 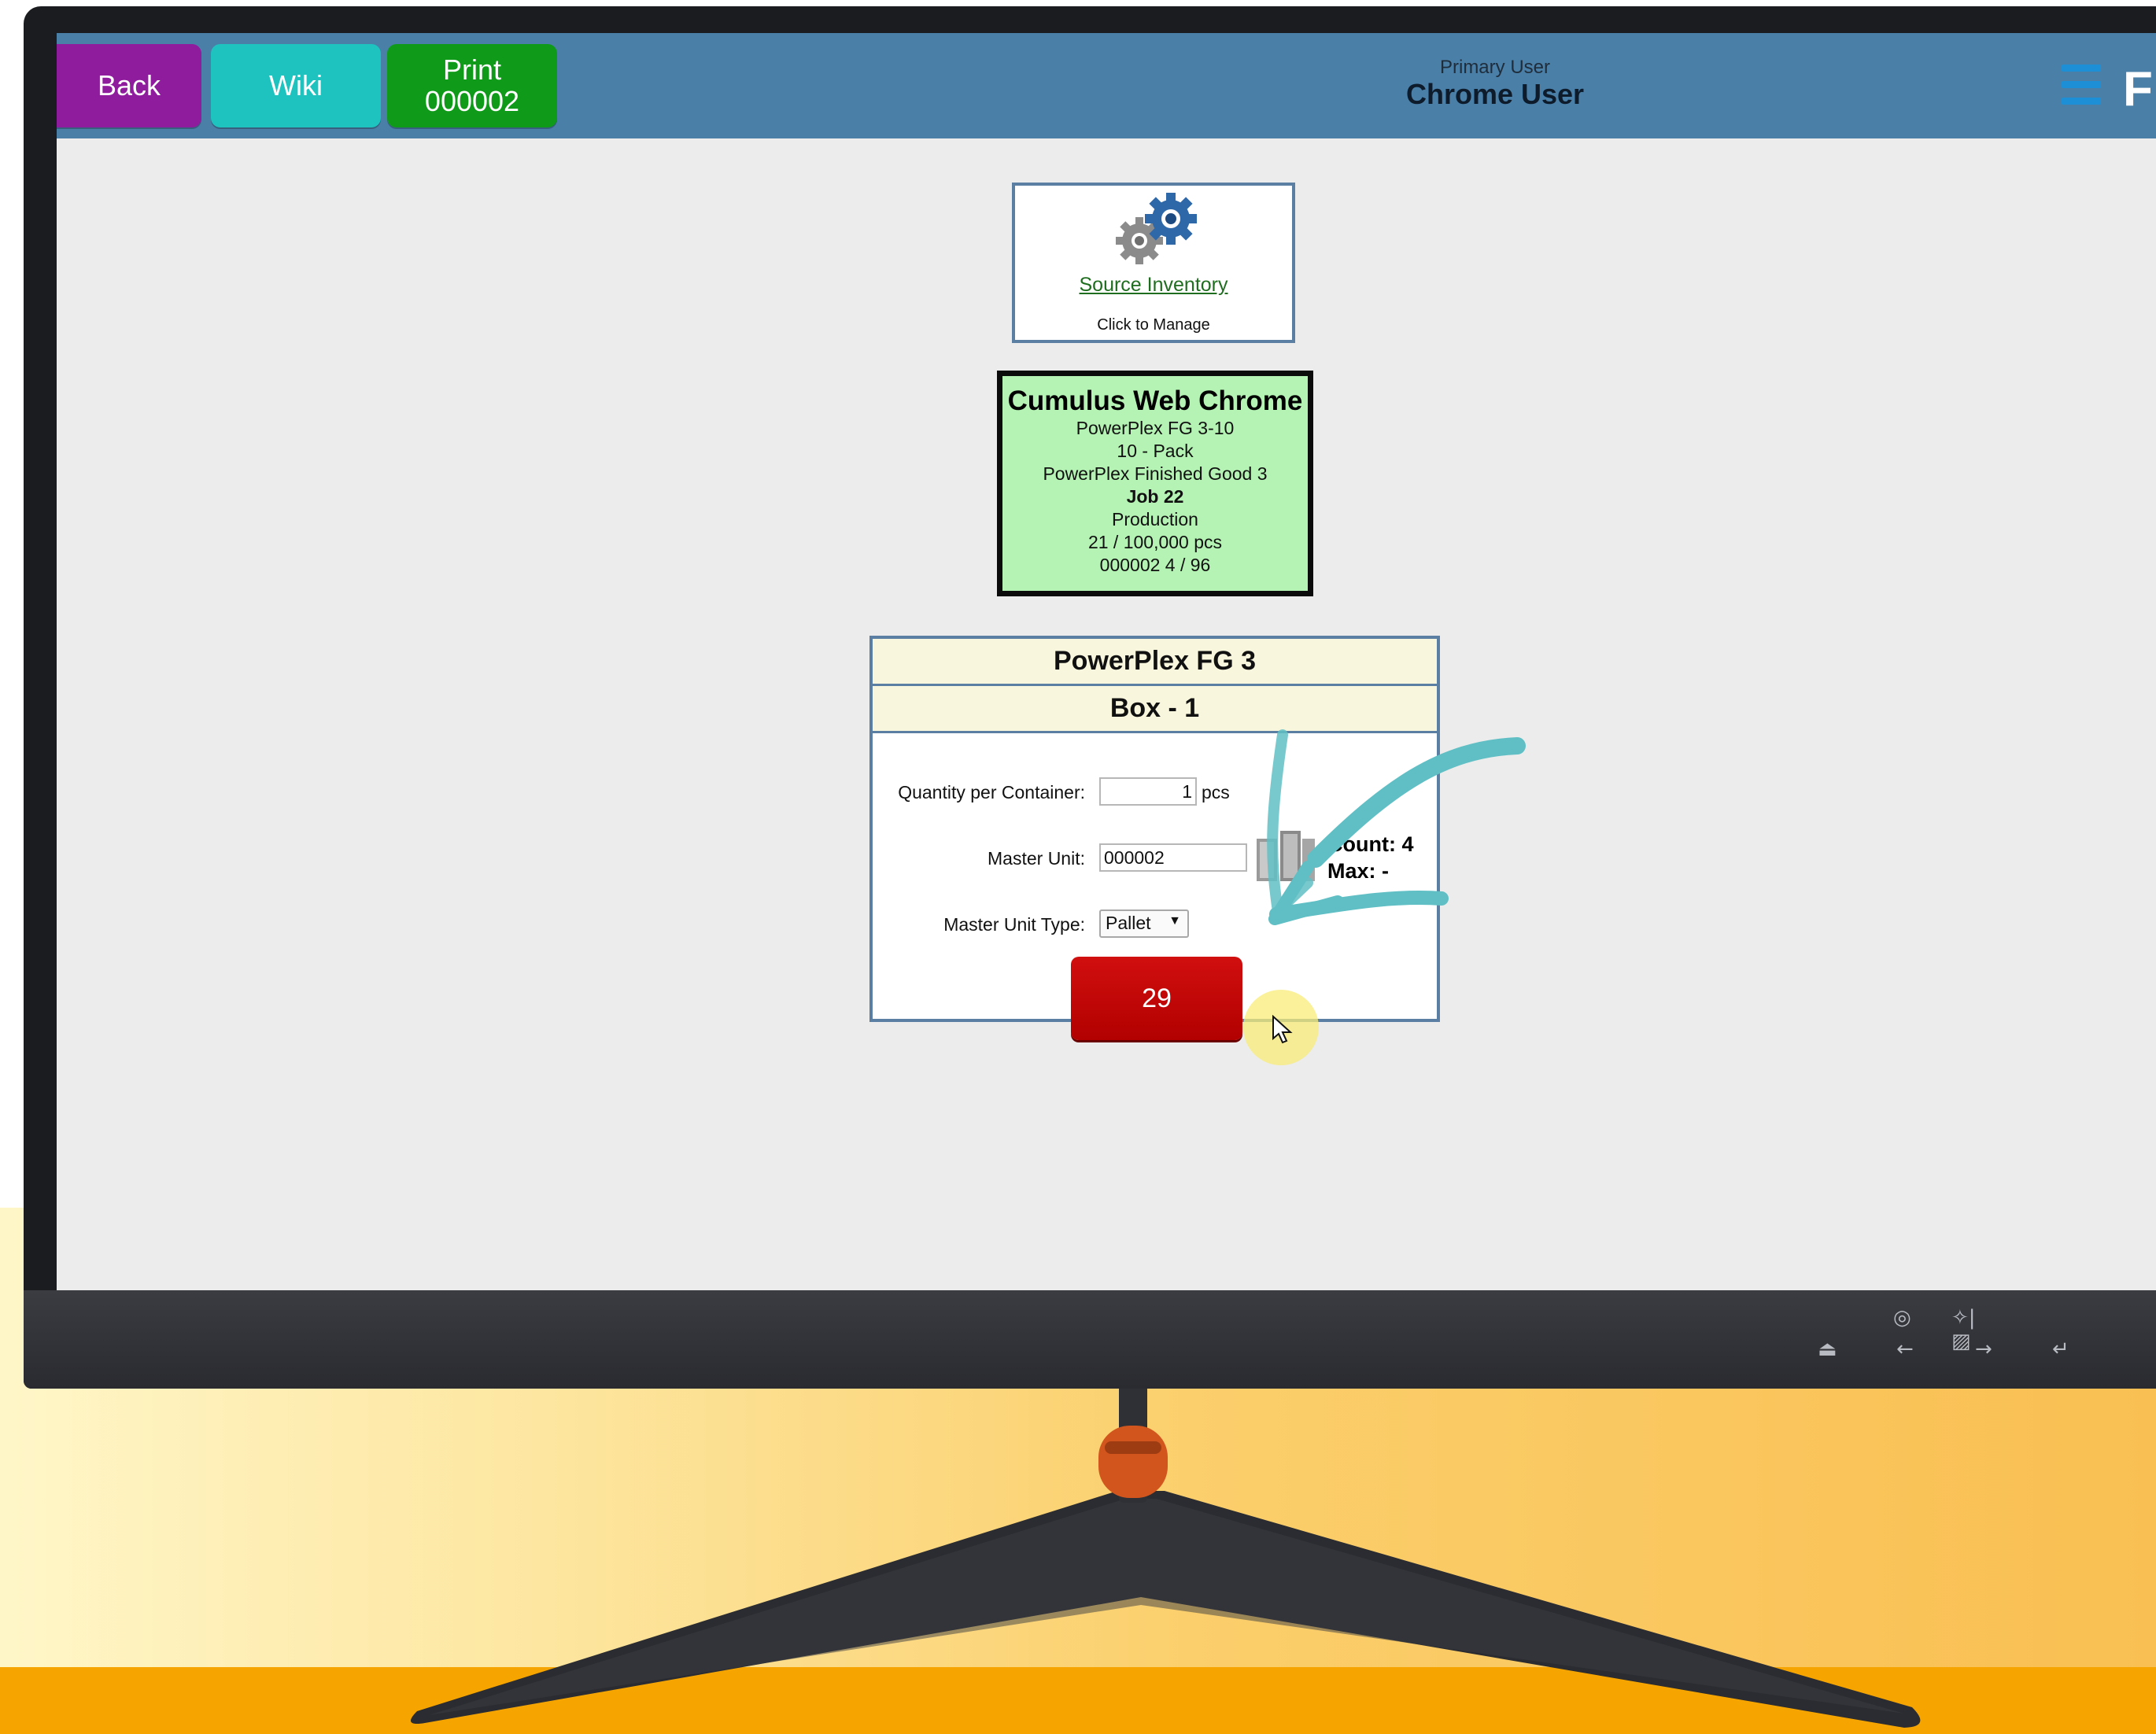 What do you see at coordinates (1155, 428) in the screenshot?
I see `job-part-number: PowerPlex FG 3-10` at bounding box center [1155, 428].